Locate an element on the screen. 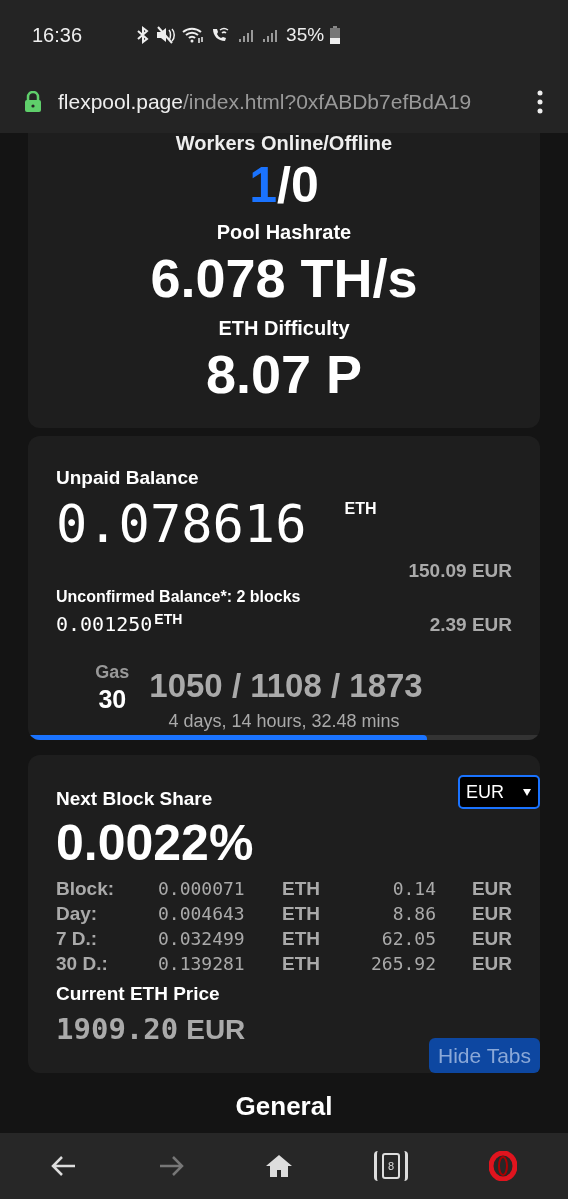 The image size is (568, 1199). row-label: Block: is located at coordinates (86, 888).